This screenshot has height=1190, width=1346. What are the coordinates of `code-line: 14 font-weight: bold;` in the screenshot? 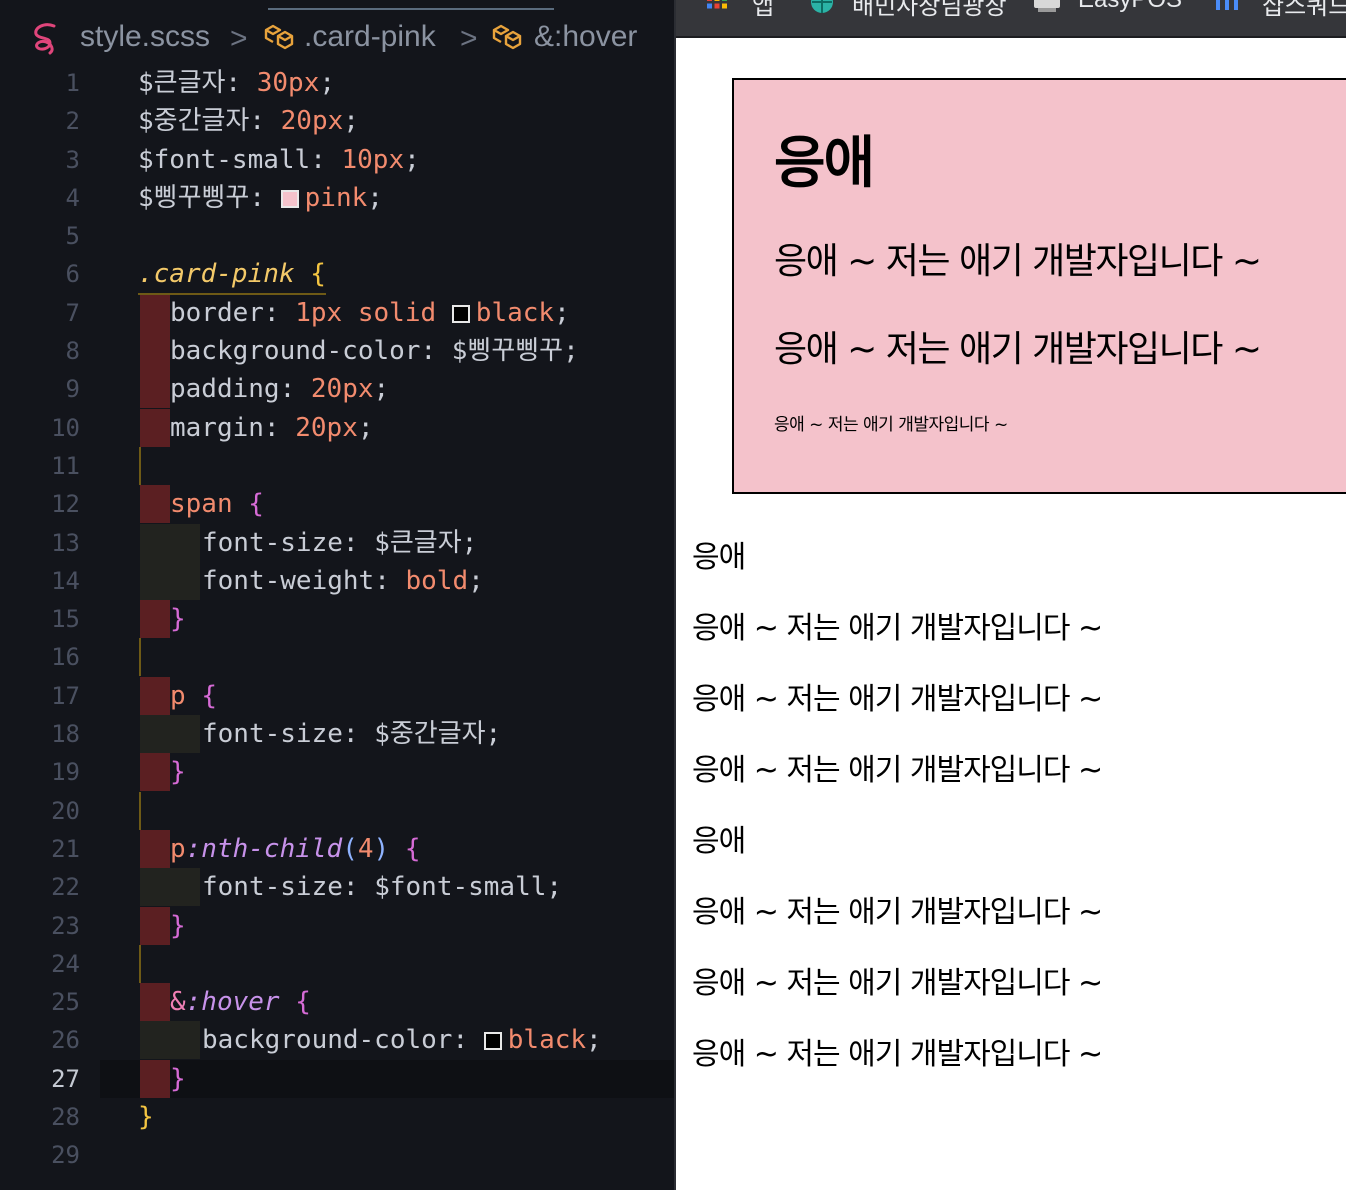 It's located at (337, 580).